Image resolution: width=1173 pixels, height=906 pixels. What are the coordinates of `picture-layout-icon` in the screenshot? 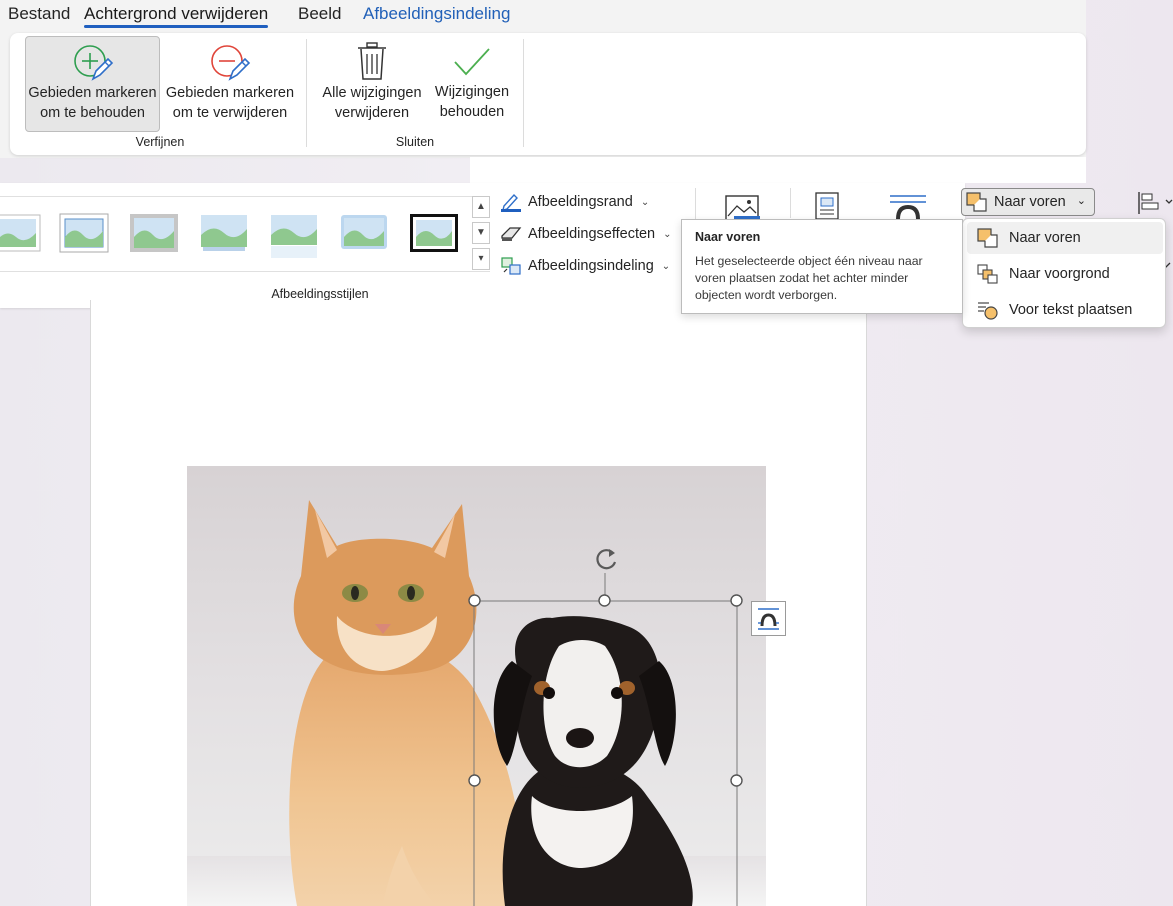 It's located at (511, 266).